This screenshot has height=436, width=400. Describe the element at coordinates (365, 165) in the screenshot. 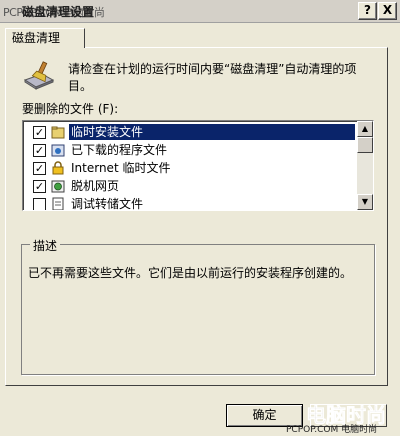

I see `list-scrollbar: ▲ ▼` at that location.